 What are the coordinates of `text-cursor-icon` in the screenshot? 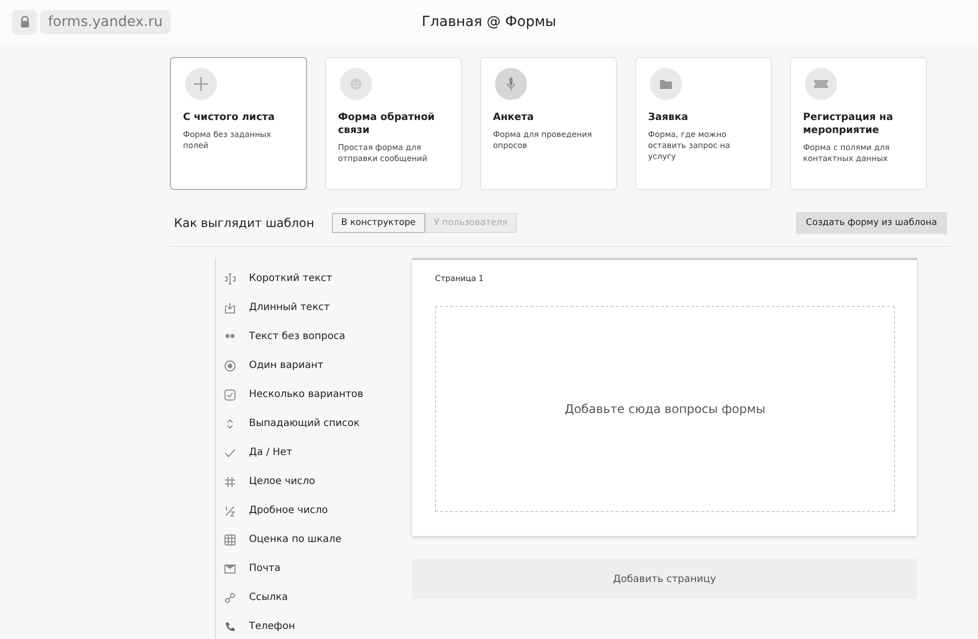 It's located at (230, 278).